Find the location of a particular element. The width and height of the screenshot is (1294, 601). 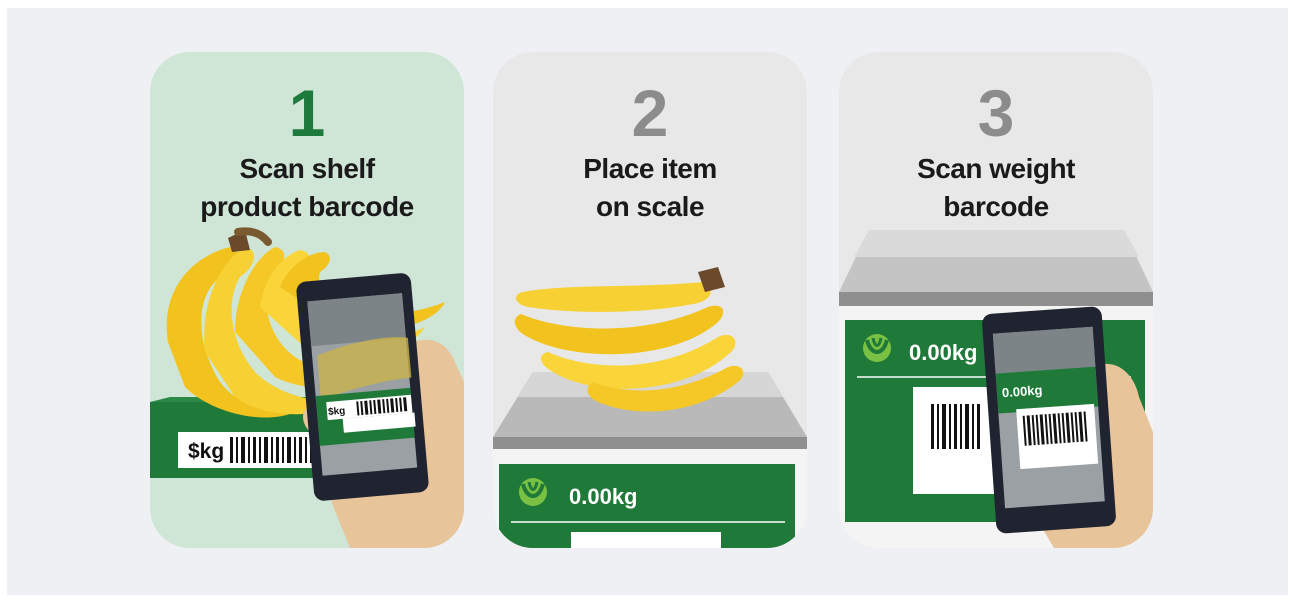

scale-weight-display: 0.00kg is located at coordinates (603, 496).